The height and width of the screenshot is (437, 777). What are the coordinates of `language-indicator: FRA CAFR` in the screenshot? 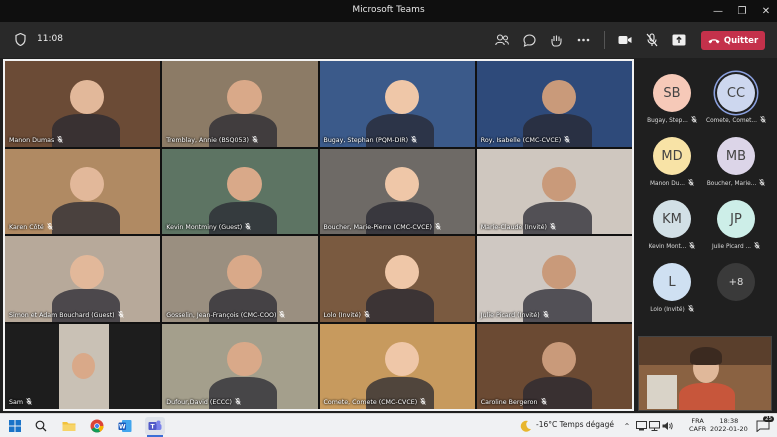 It's located at (697, 425).